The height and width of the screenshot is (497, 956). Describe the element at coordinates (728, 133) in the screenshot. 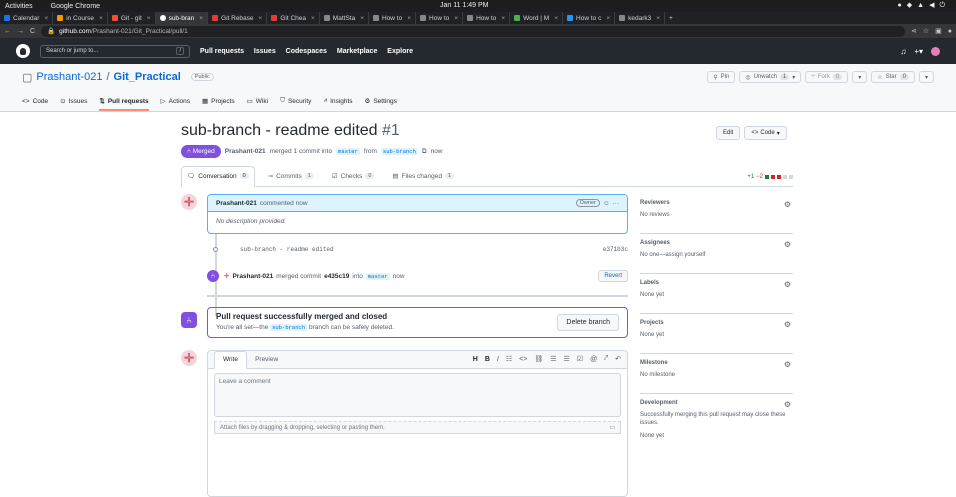

I see `edit-button: Edit` at that location.